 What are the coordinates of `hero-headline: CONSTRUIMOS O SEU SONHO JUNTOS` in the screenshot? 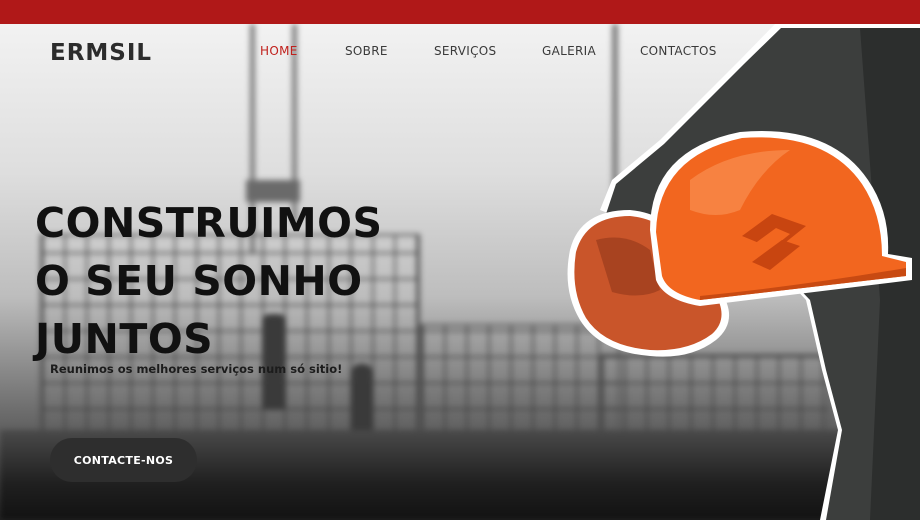 It's located at (209, 281).